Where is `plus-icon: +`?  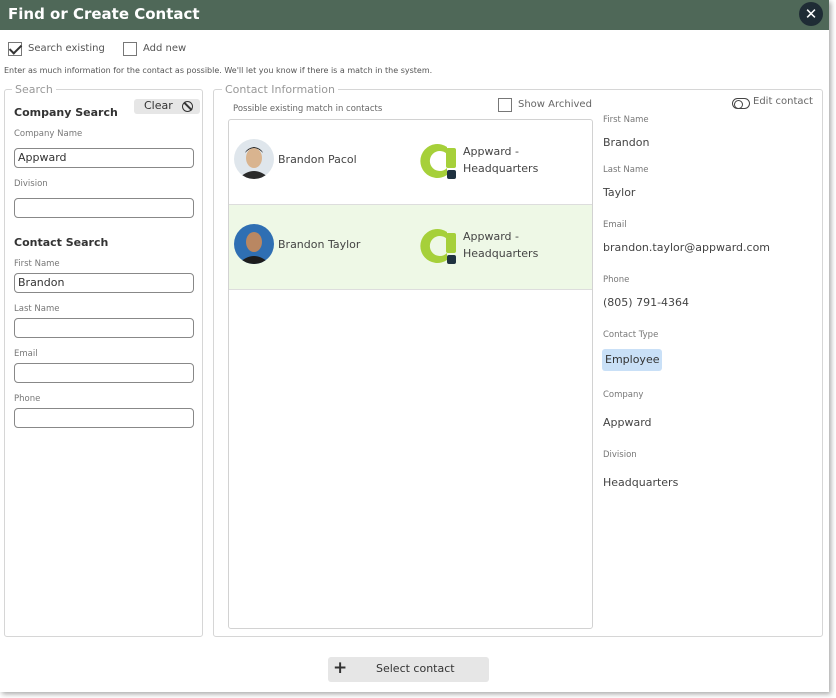 plus-icon: + is located at coordinates (340, 668).